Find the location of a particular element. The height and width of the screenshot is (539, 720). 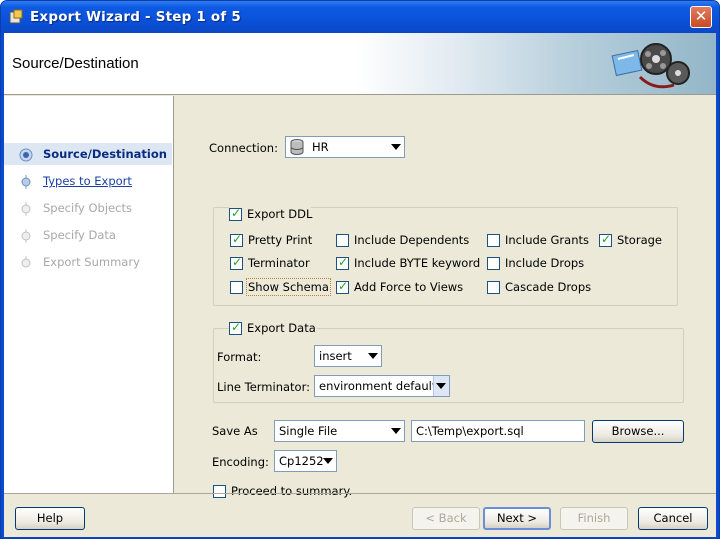

help-button: Help is located at coordinates (50, 518).